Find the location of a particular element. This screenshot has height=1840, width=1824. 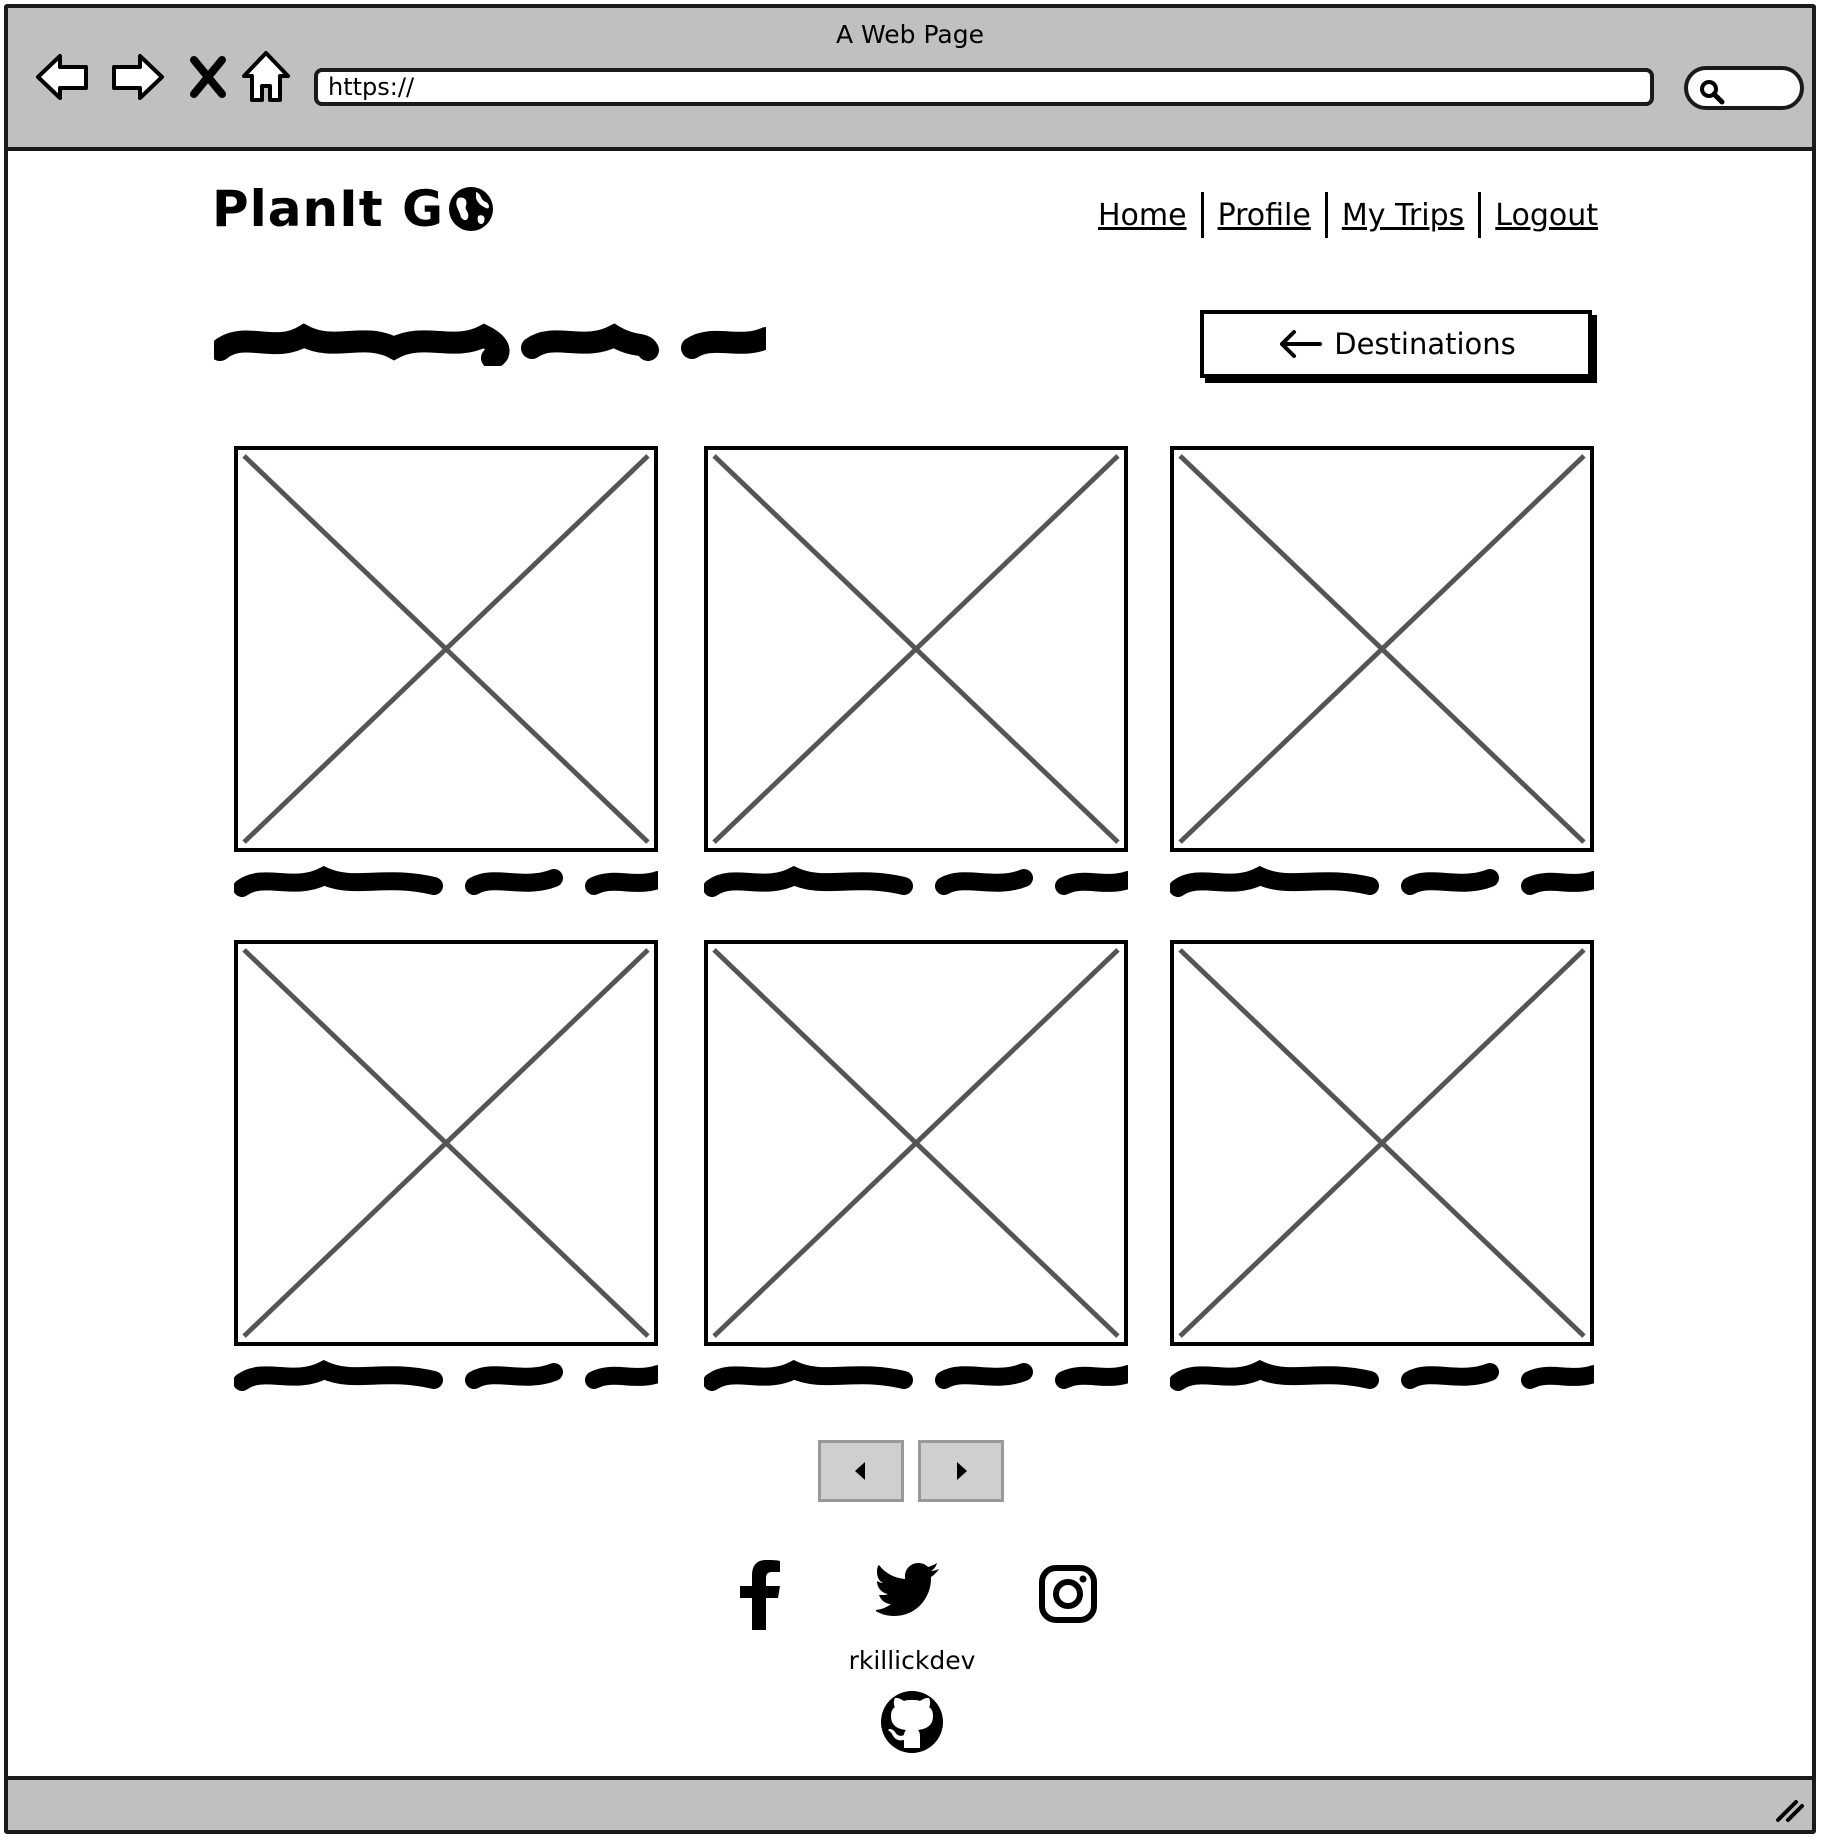

globe-icon is located at coordinates (471, 209).